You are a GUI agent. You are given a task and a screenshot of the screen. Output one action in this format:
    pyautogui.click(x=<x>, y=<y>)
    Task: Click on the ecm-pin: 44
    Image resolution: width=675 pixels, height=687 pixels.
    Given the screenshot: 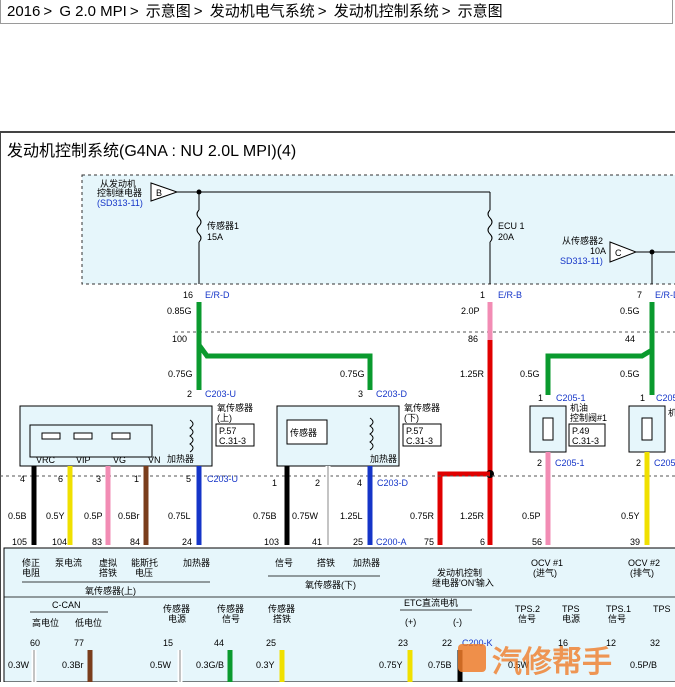 What is the action you would take?
    pyautogui.click(x=219, y=643)
    